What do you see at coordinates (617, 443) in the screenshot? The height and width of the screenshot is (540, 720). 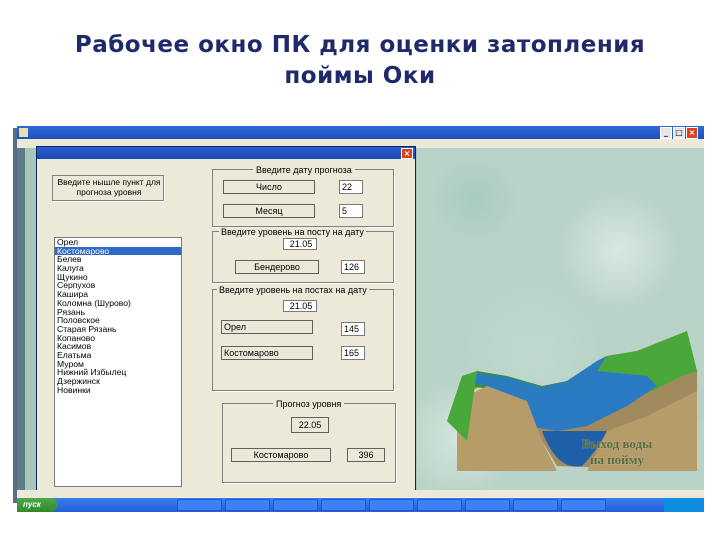 I see `caption-line1: Выход воды` at bounding box center [617, 443].